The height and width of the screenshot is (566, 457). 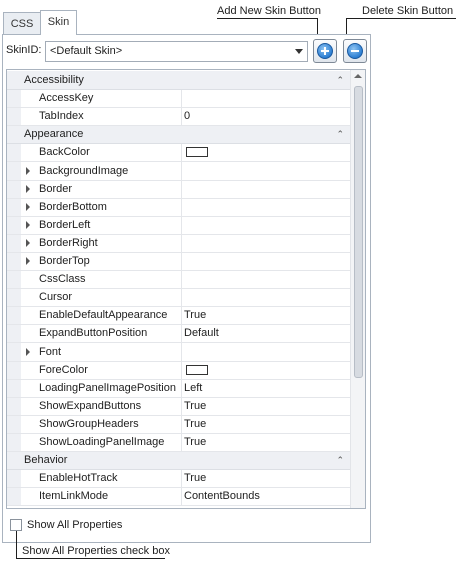 What do you see at coordinates (16, 545) in the screenshot?
I see `showall-callout-line-v` at bounding box center [16, 545].